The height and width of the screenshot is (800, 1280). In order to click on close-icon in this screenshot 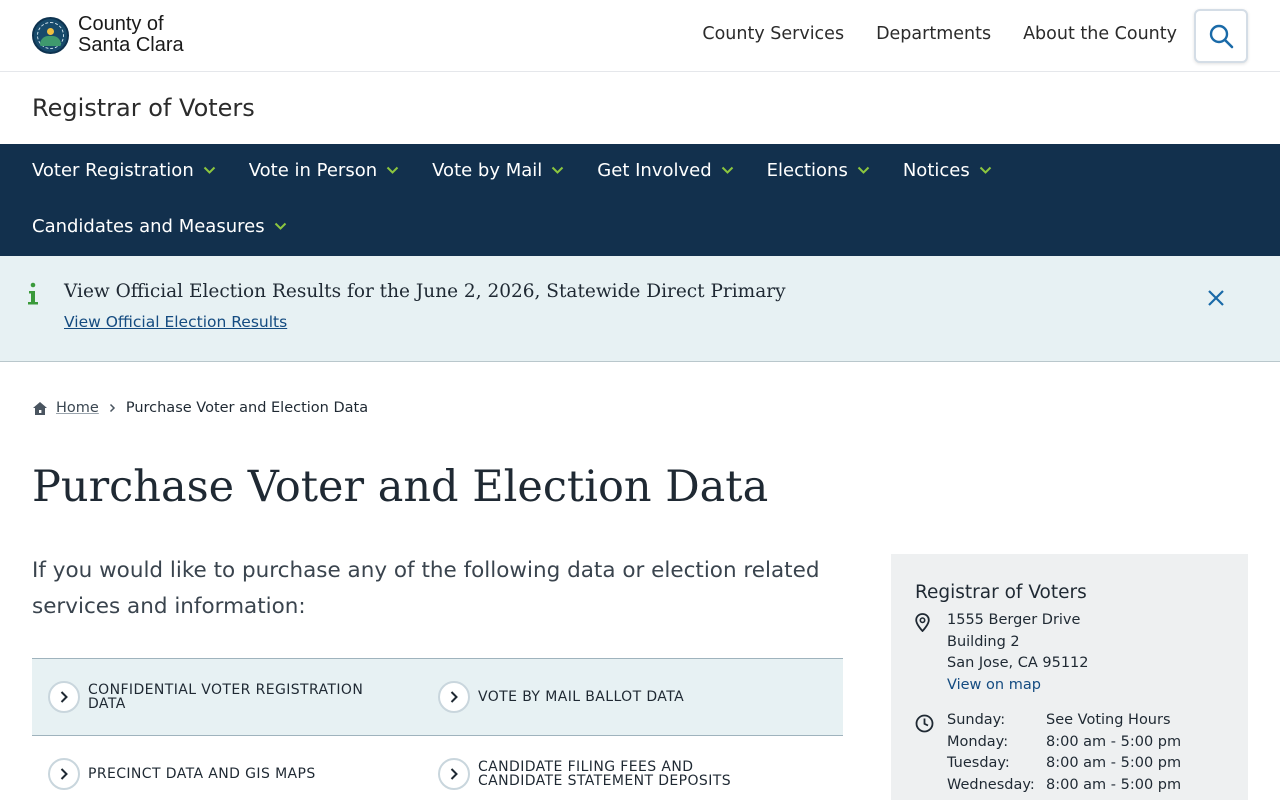, I will do `click(1216, 298)`.